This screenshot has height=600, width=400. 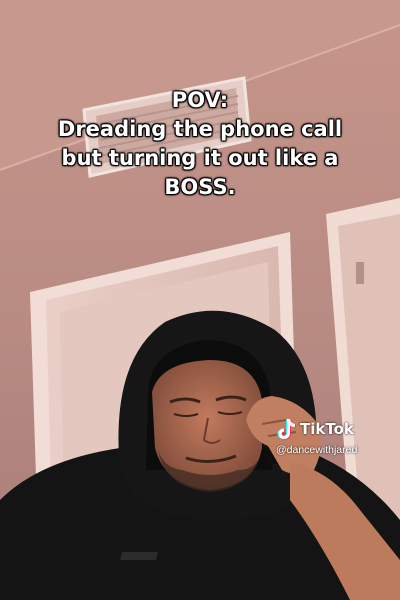 I want to click on shirt-logo, so click(x=139, y=556).